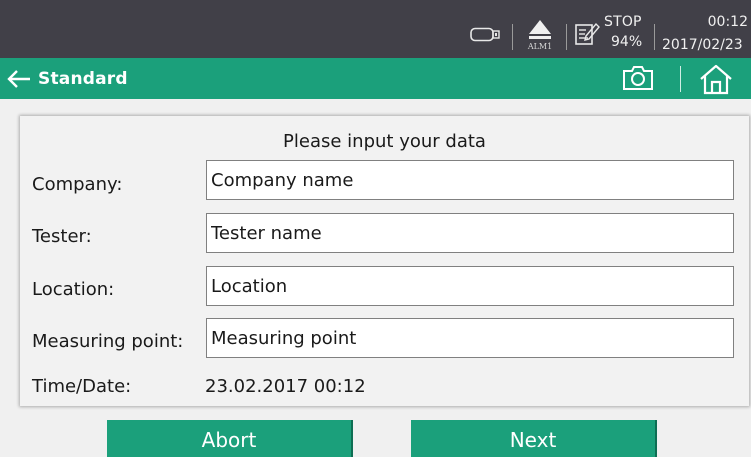 This screenshot has width=751, height=457. Describe the element at coordinates (680, 79) in the screenshot. I see `title-divider` at that location.